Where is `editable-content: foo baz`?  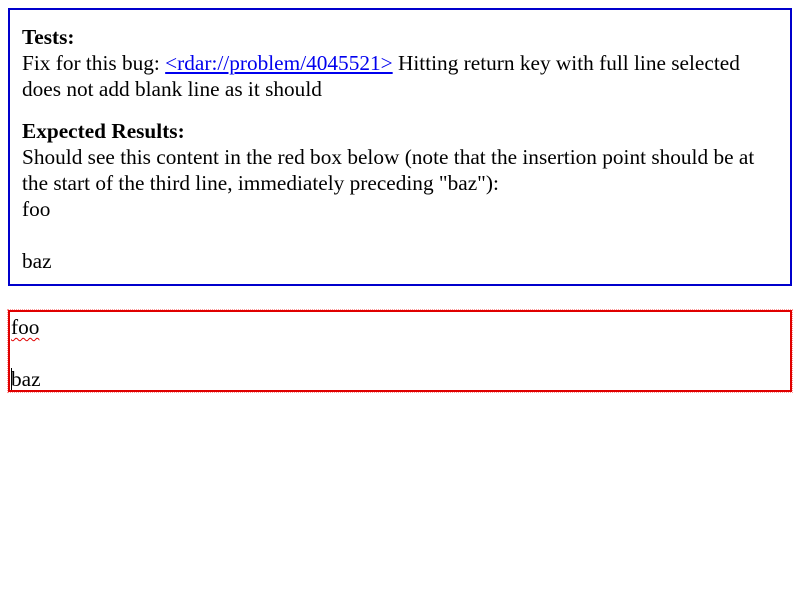 editable-content: foo baz is located at coordinates (400, 352).